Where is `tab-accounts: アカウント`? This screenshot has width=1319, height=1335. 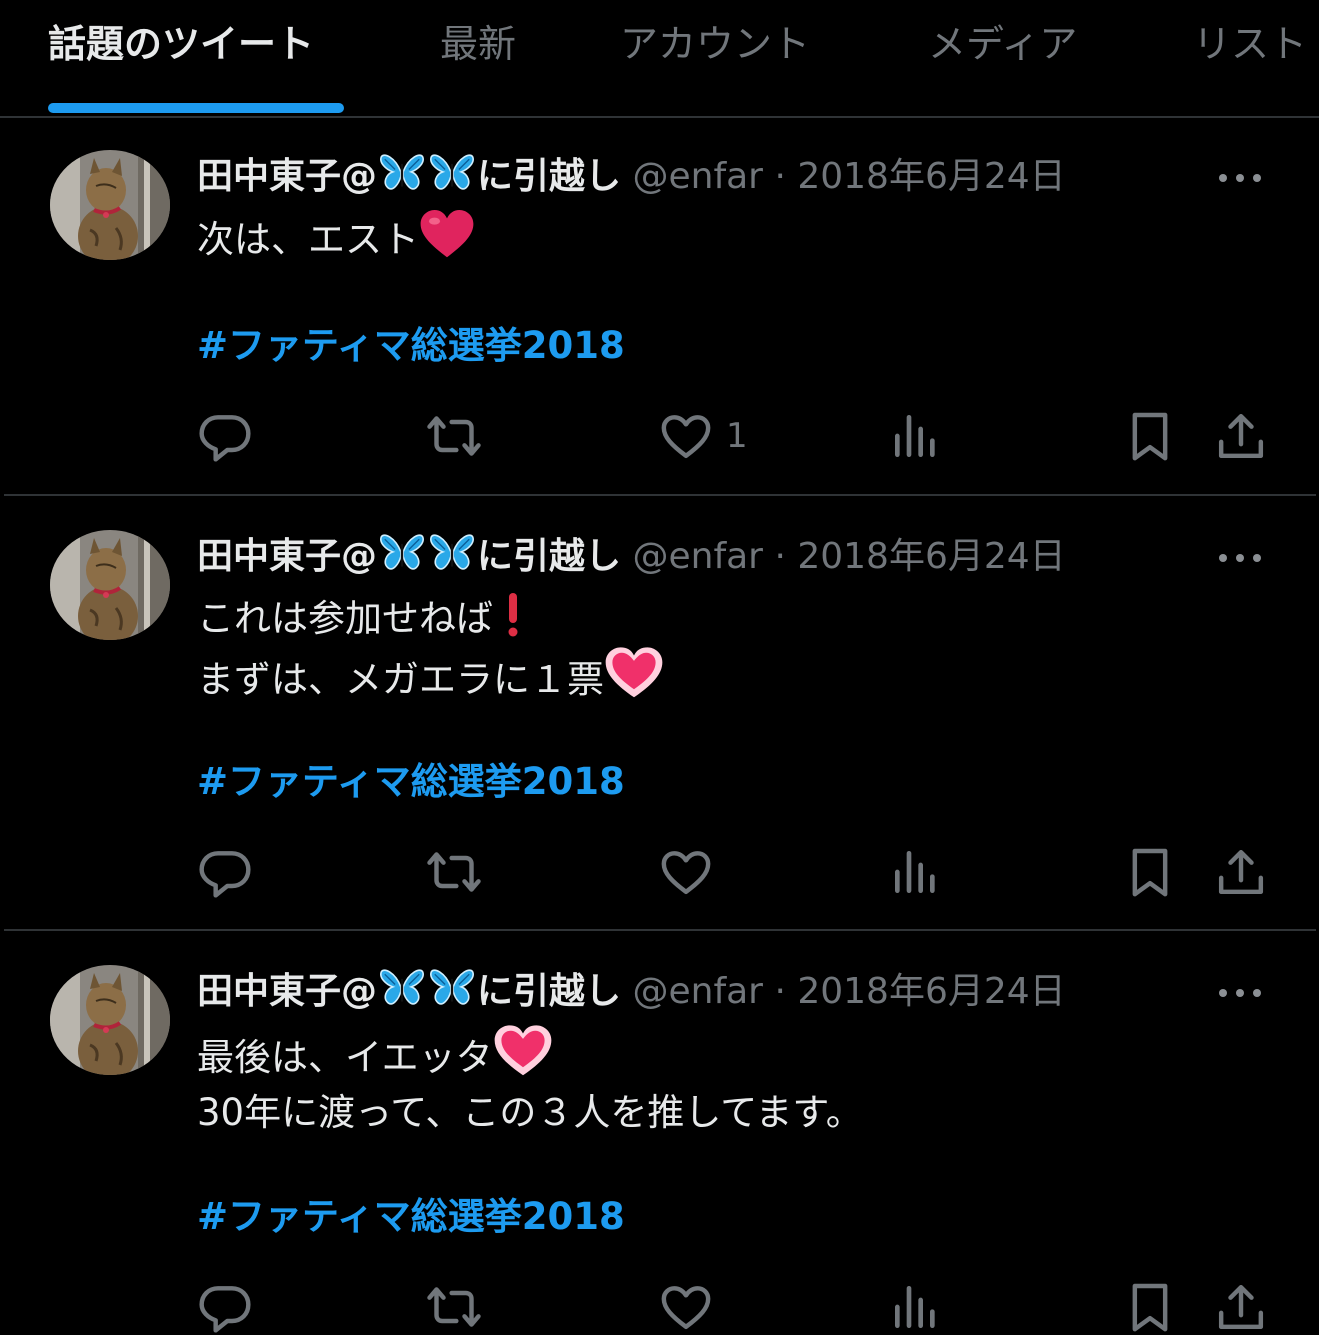
tab-accounts: アカウント is located at coordinates (715, 44).